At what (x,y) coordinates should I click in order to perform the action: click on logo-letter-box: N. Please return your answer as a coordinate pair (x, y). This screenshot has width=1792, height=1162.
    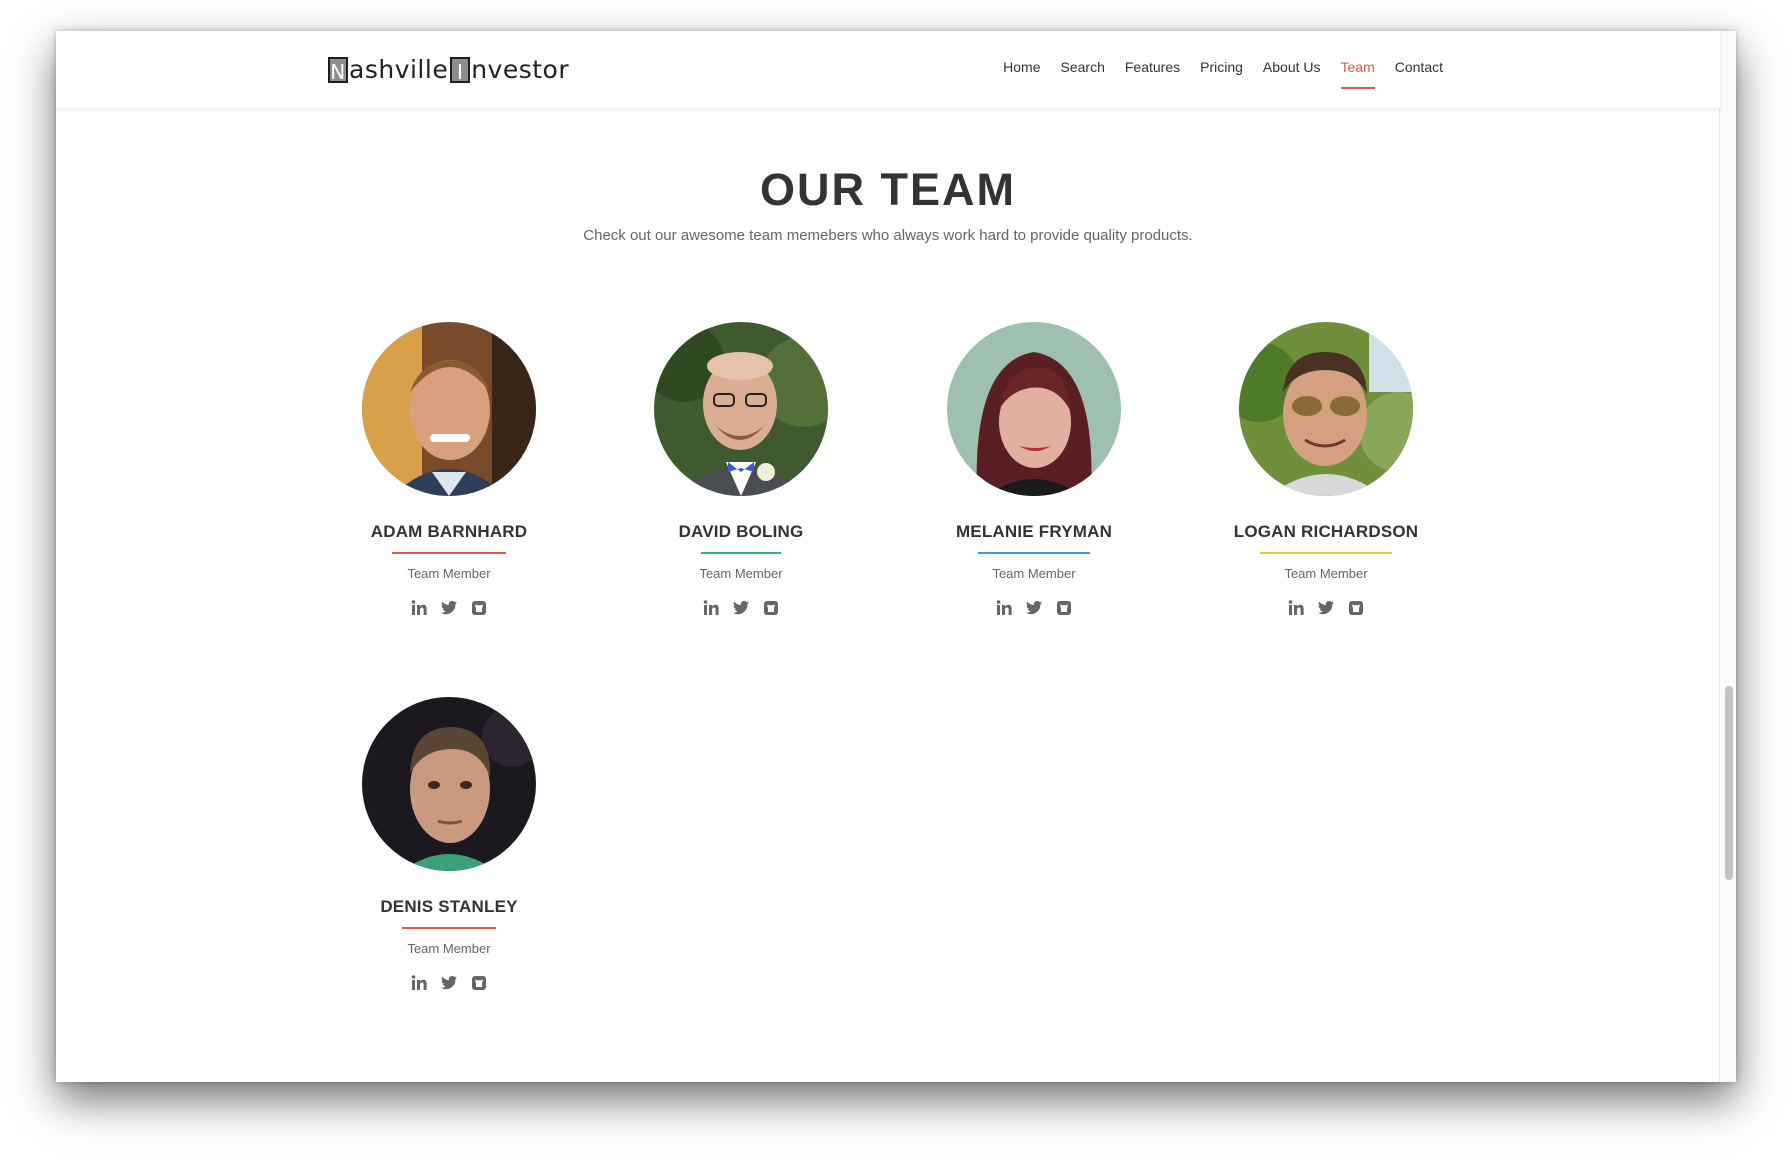
    Looking at the image, I should click on (338, 70).